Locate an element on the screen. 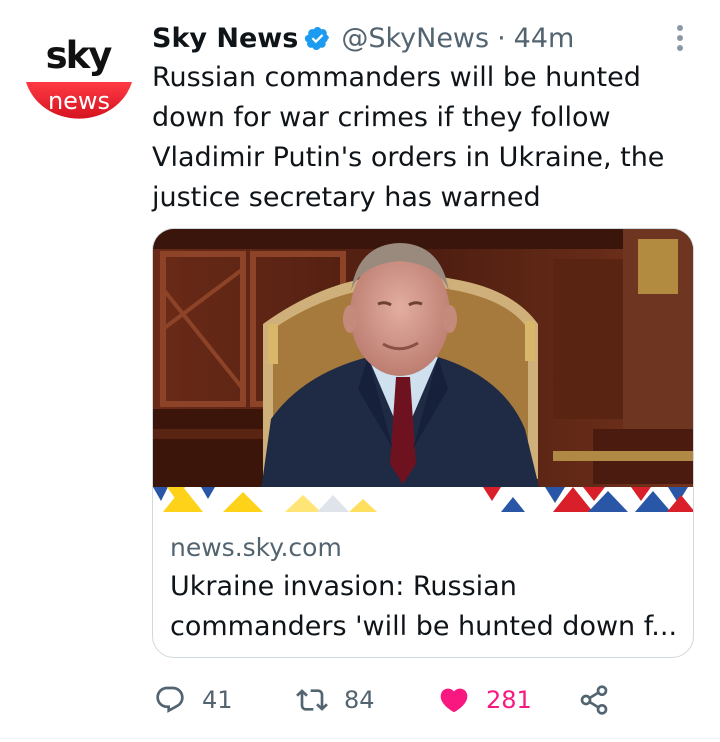 This screenshot has width=720, height=742. divider is located at coordinates (360, 738).